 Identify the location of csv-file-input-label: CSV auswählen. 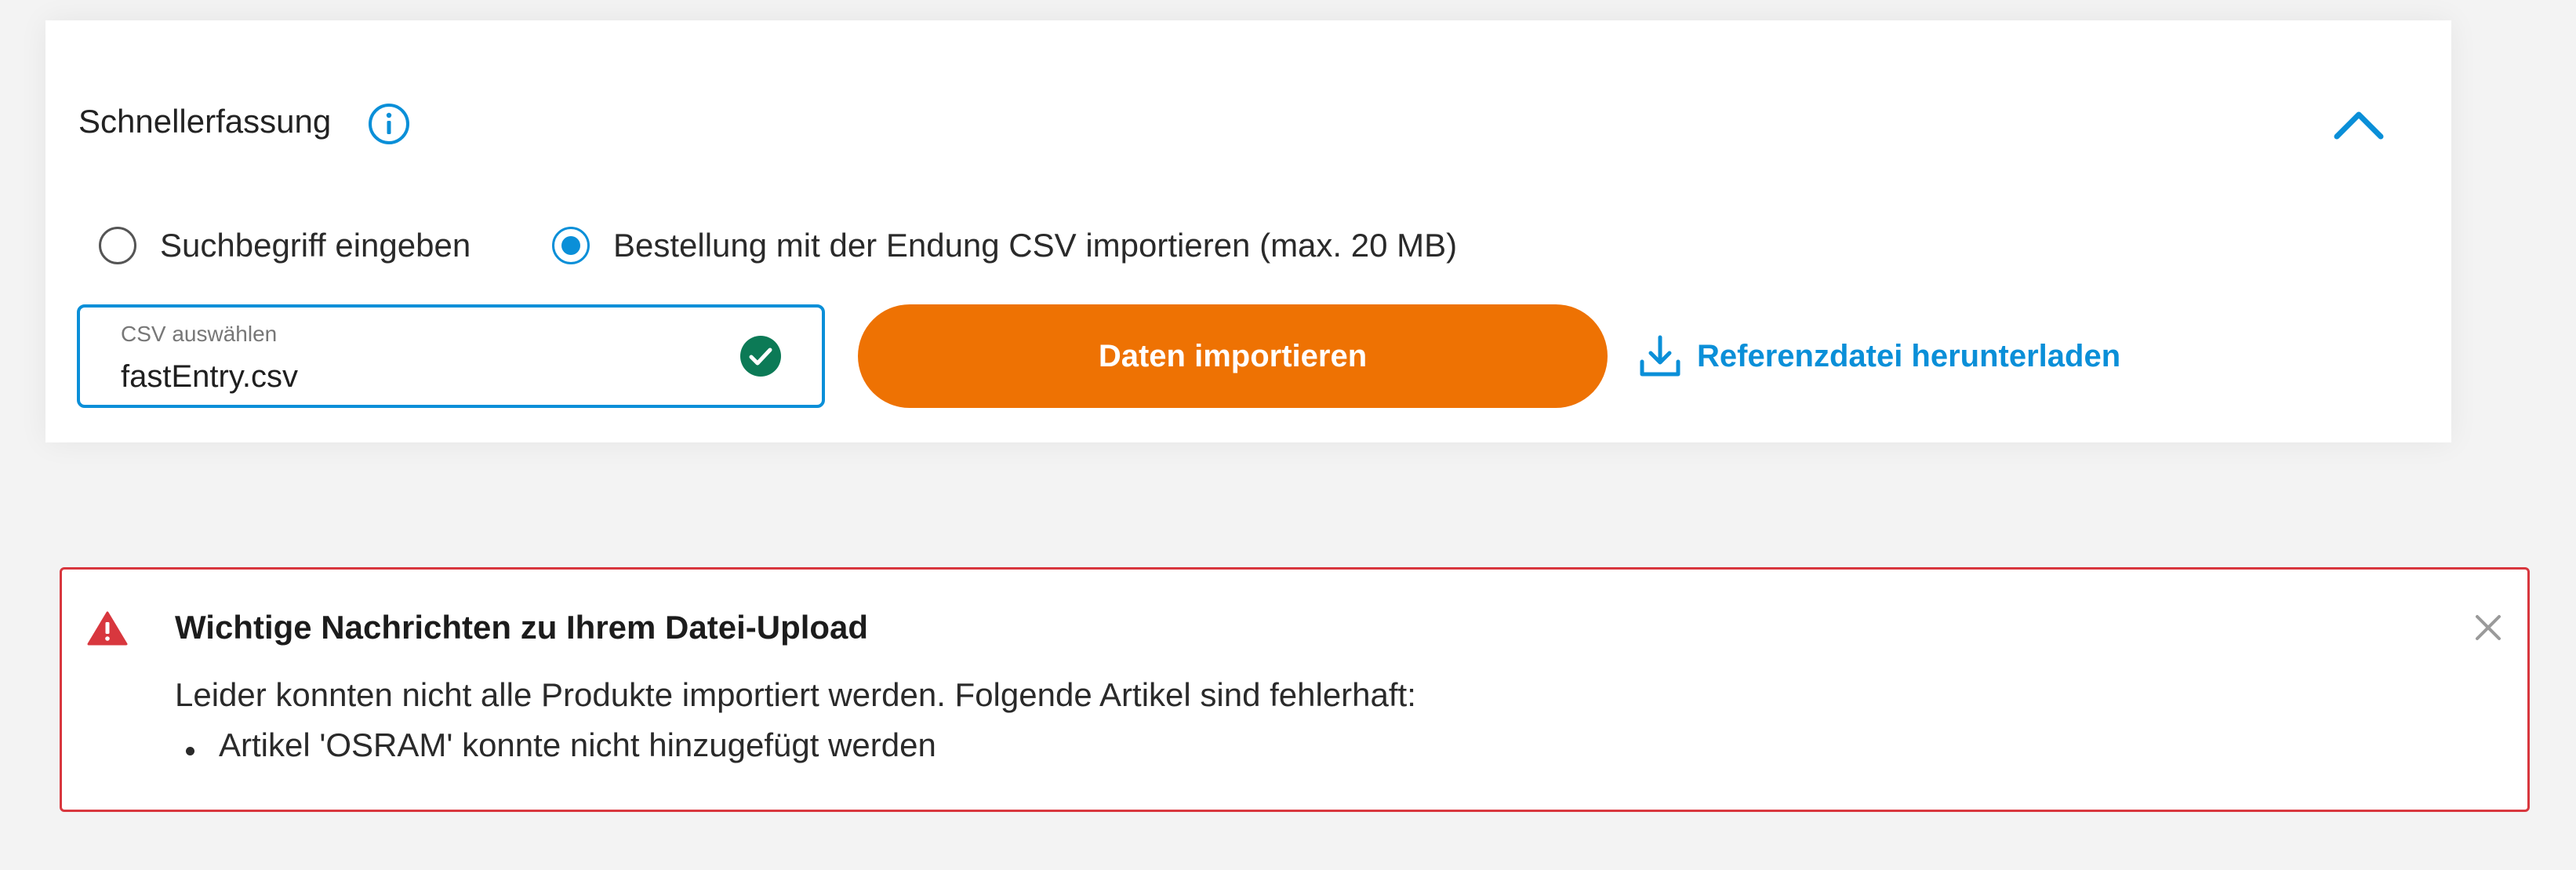
(199, 334).